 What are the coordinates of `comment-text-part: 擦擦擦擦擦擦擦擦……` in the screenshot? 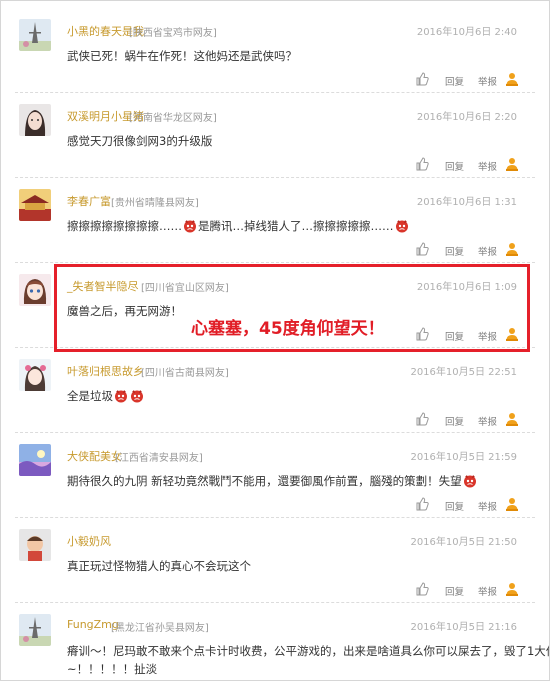 It's located at (124, 226).